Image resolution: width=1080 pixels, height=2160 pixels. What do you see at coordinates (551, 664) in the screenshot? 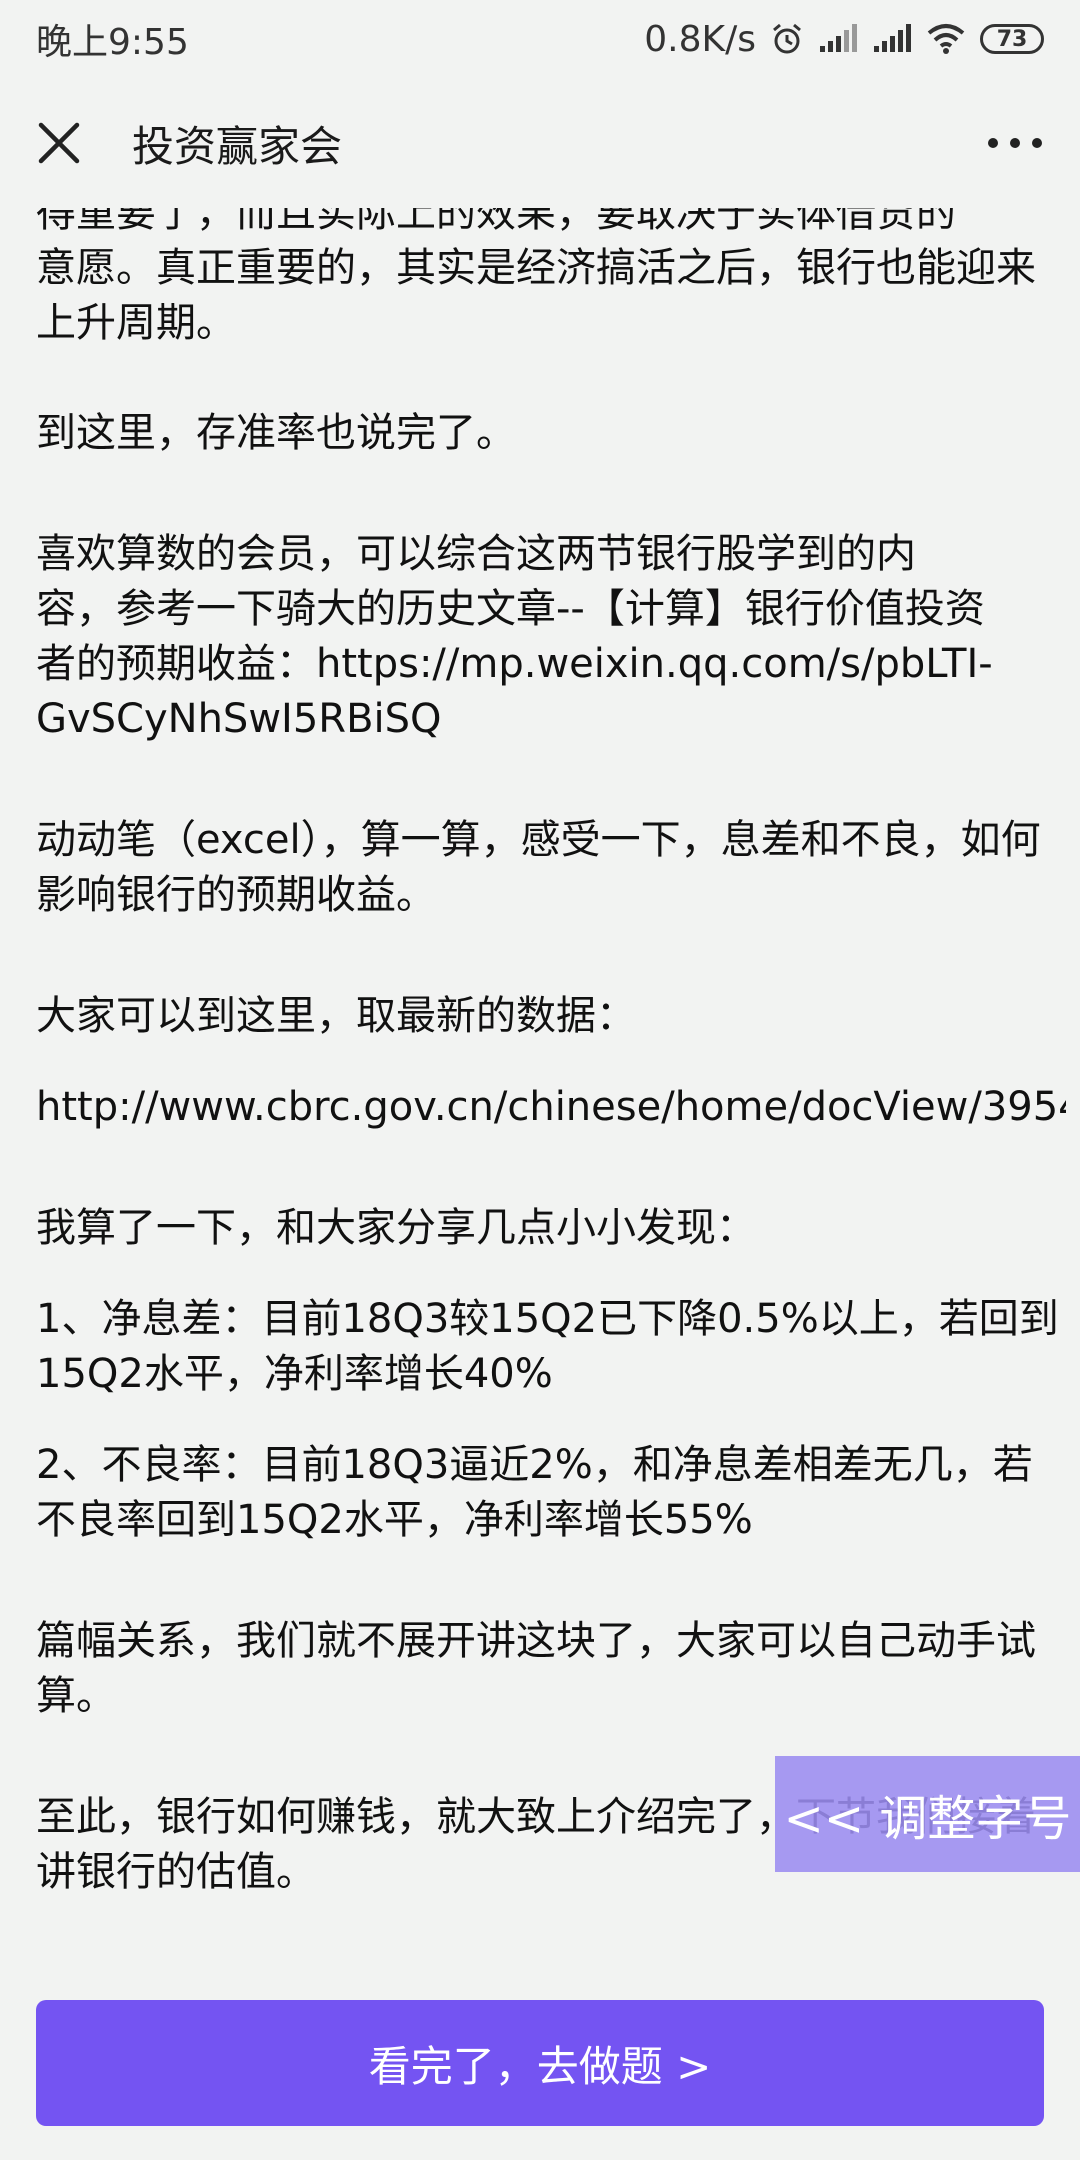
I see `article-link-line: 者的预期收益：https://mp.weixin.qq.com/s/pbLTI-` at bounding box center [551, 664].